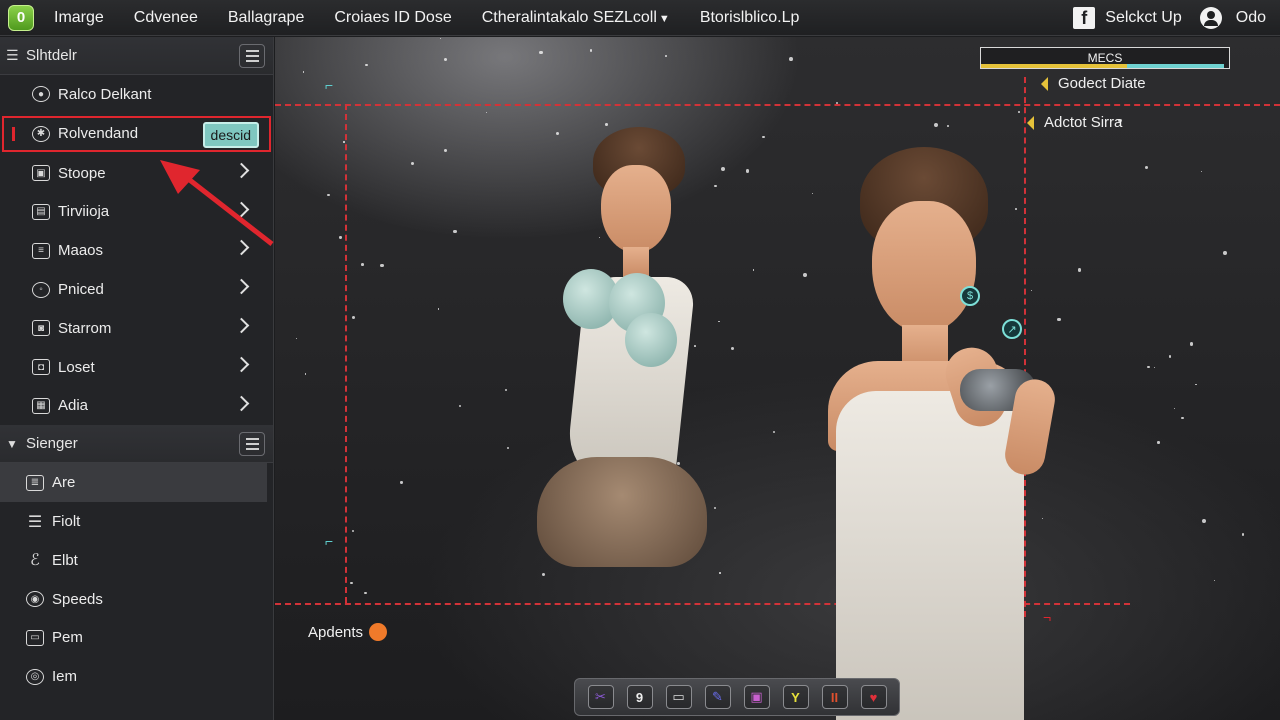 This screenshot has width=1280, height=720. Describe the element at coordinates (41, 367) in the screenshot. I see `folder-icon: ◘` at that location.